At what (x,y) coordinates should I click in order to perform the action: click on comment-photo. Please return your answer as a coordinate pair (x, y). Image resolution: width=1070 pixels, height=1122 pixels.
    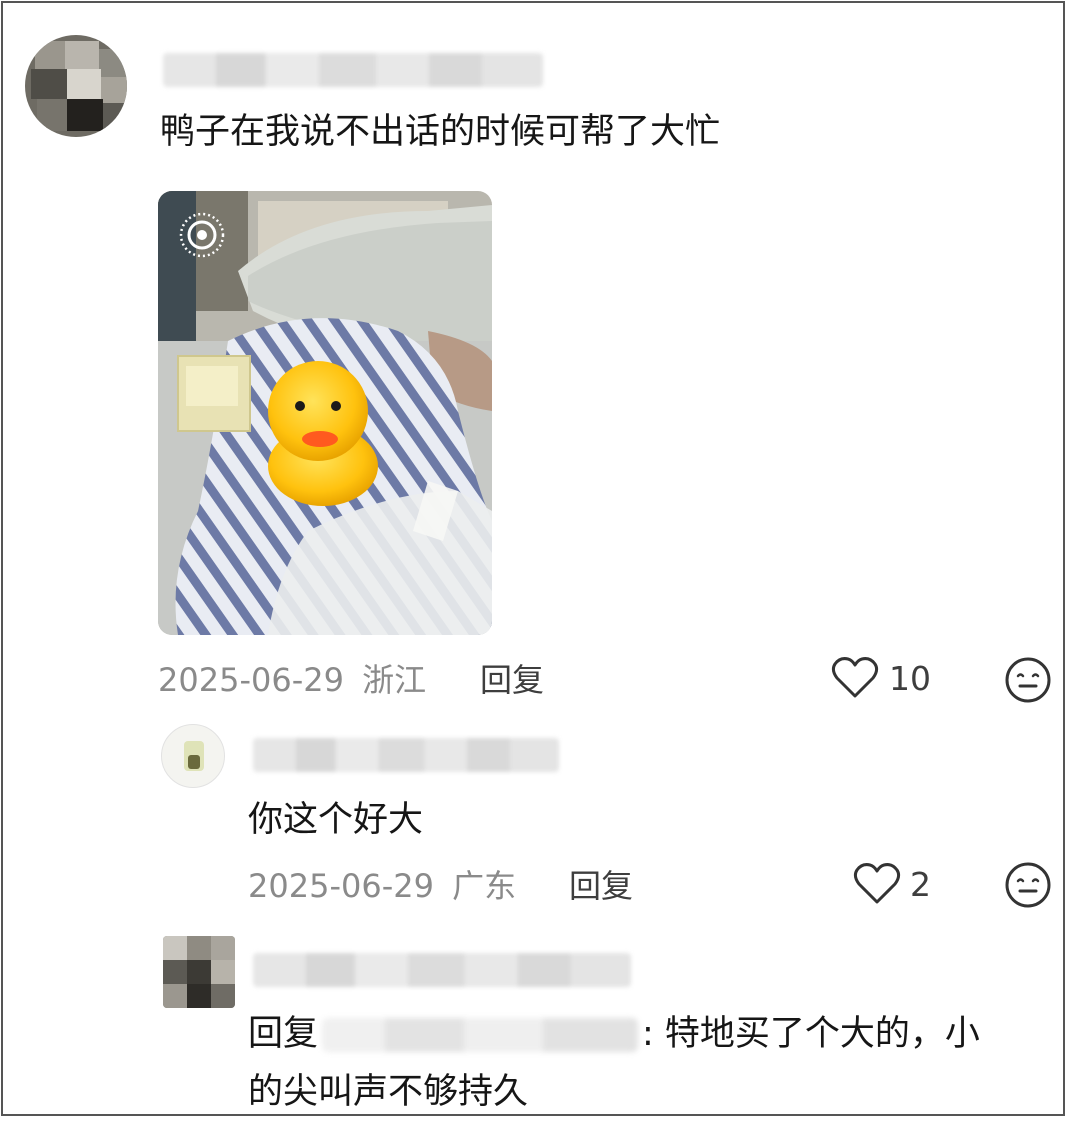
    Looking at the image, I should click on (325, 413).